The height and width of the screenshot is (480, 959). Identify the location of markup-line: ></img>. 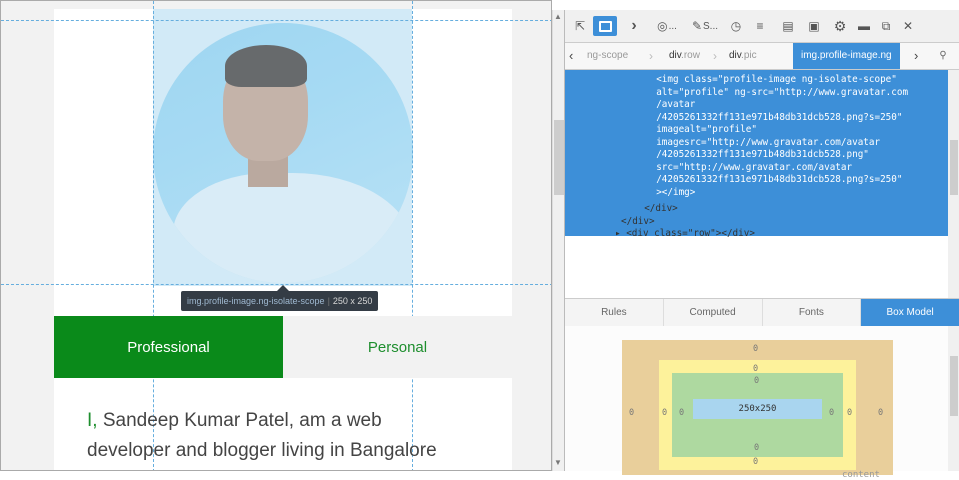
(670, 193).